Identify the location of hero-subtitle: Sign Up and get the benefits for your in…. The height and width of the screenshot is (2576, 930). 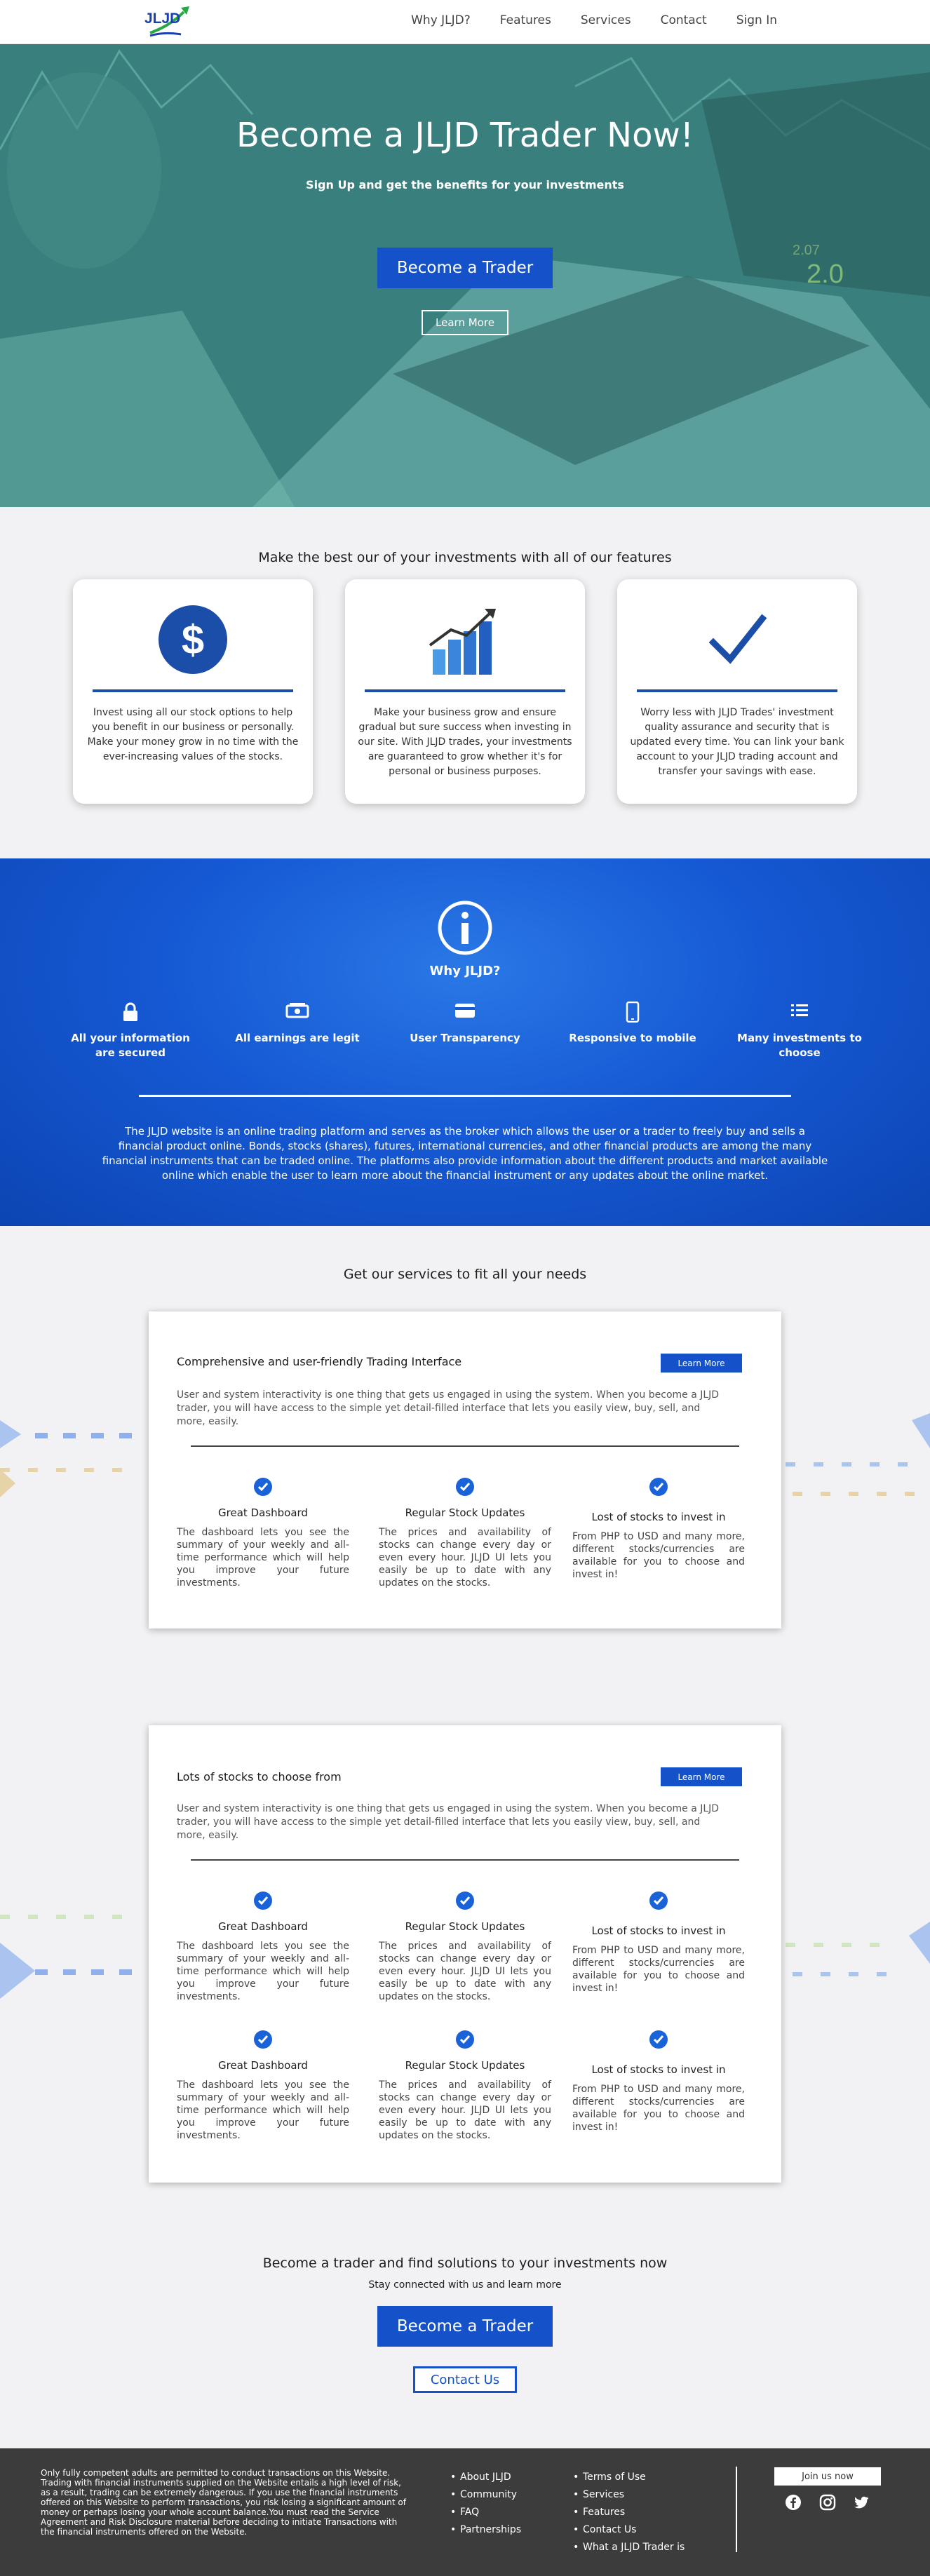
(465, 184).